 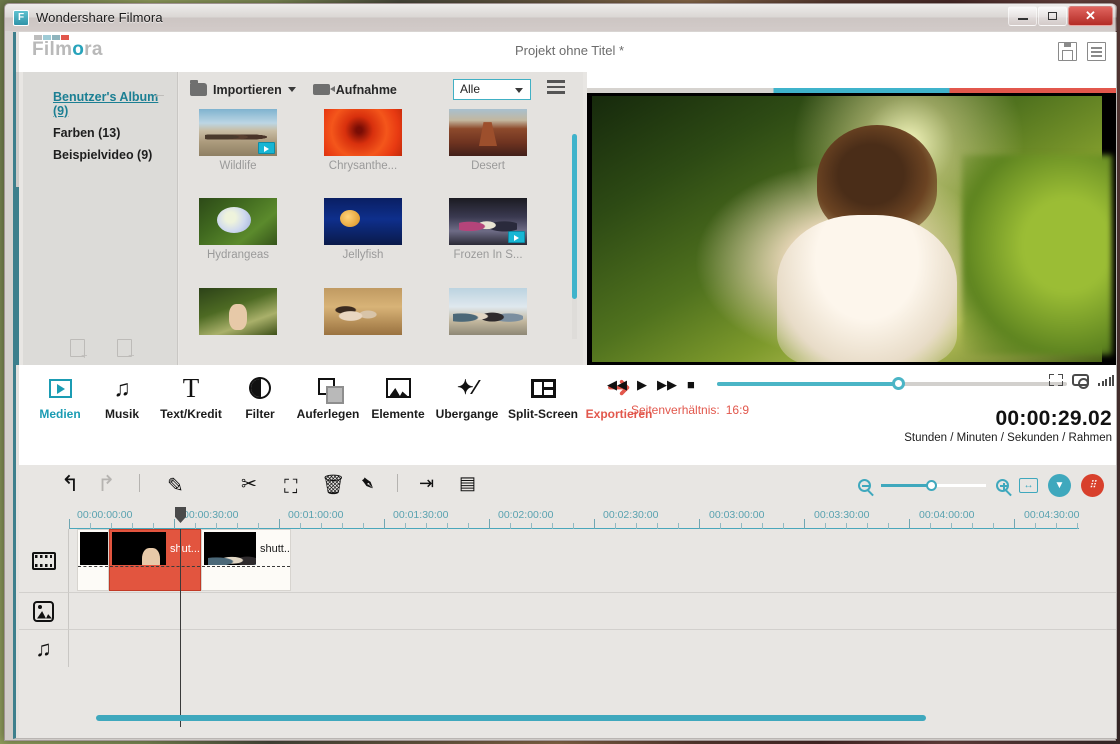 I want to click on toolbar-item-label: Filter, so click(x=260, y=414).